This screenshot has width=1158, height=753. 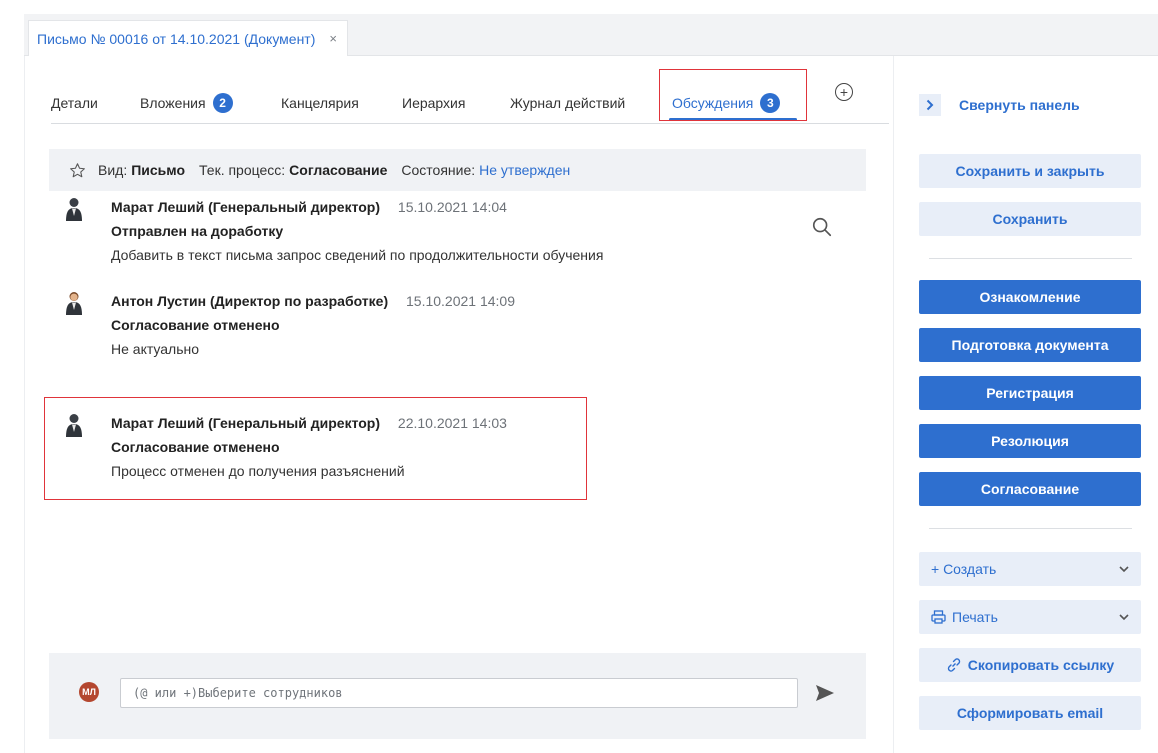 I want to click on collapse-panel-label: Свернуть панель, so click(x=1019, y=105).